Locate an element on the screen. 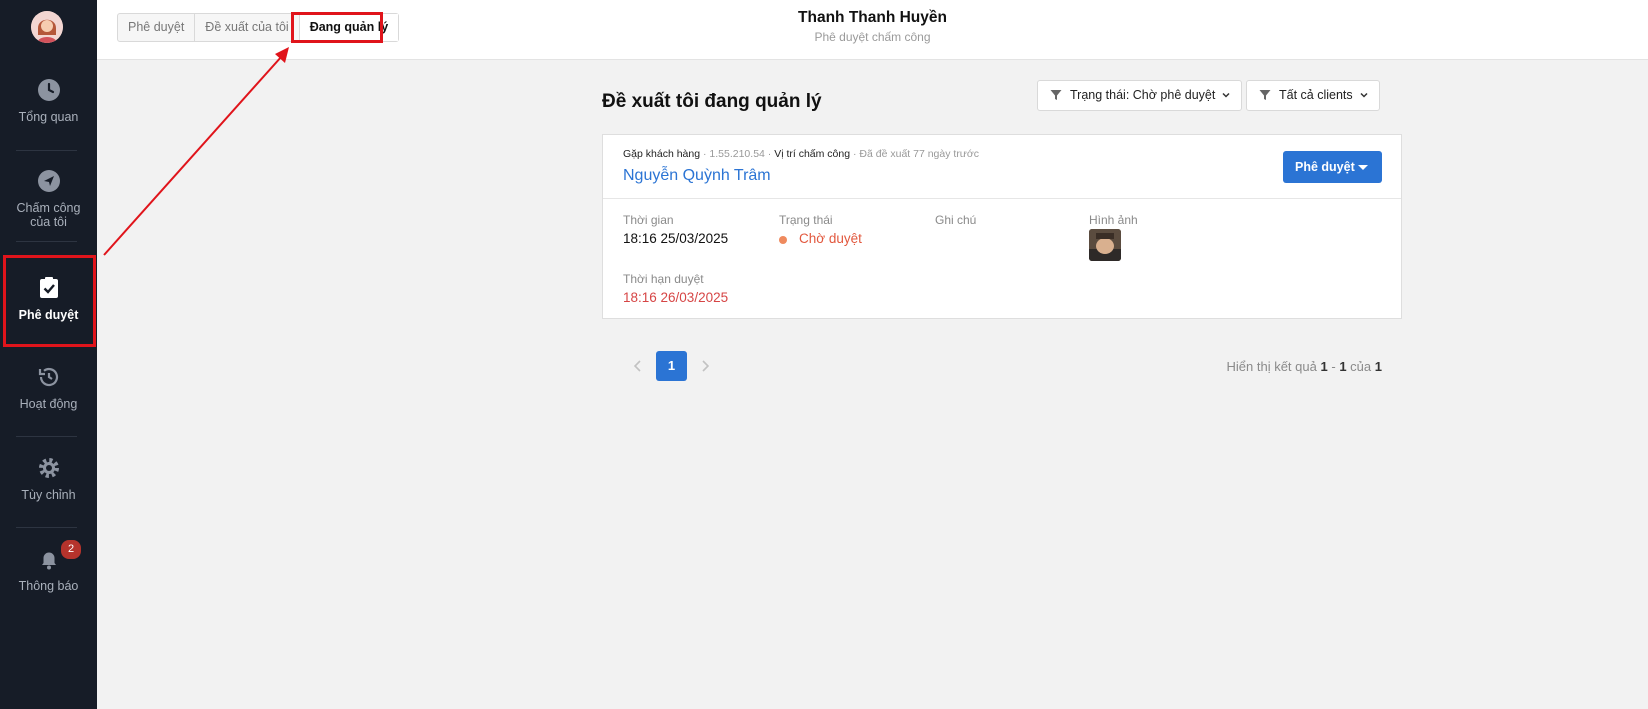  highlight-box-managing-tab is located at coordinates (337, 27).